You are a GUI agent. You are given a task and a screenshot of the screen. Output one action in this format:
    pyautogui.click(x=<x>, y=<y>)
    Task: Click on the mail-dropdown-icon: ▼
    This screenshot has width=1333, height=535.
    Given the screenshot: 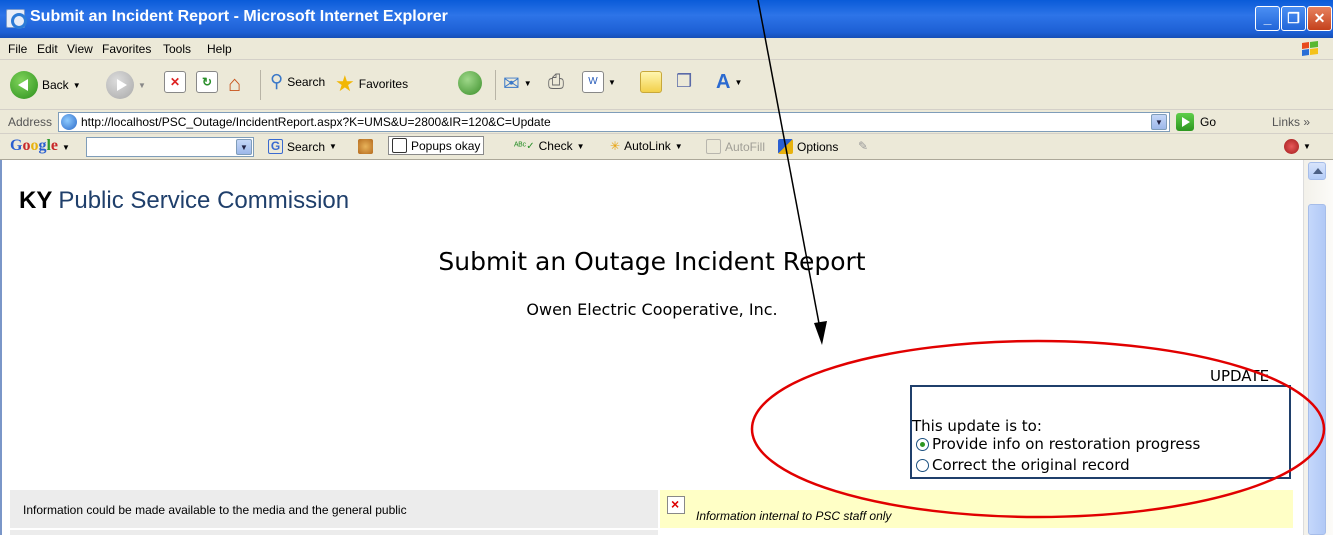 What is the action you would take?
    pyautogui.click(x=528, y=83)
    